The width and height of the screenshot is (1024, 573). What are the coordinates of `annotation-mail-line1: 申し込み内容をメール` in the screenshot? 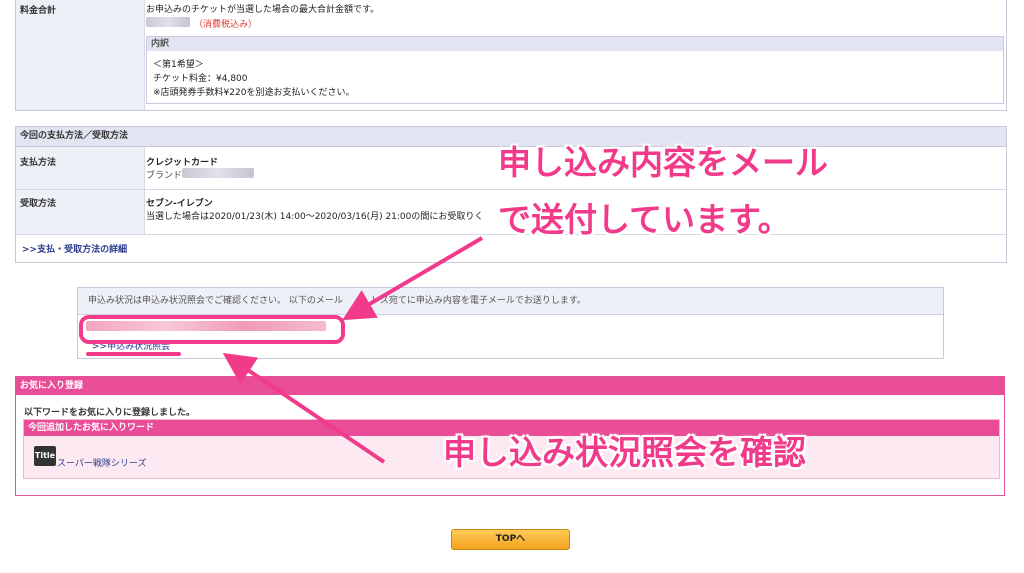 It's located at (663, 162).